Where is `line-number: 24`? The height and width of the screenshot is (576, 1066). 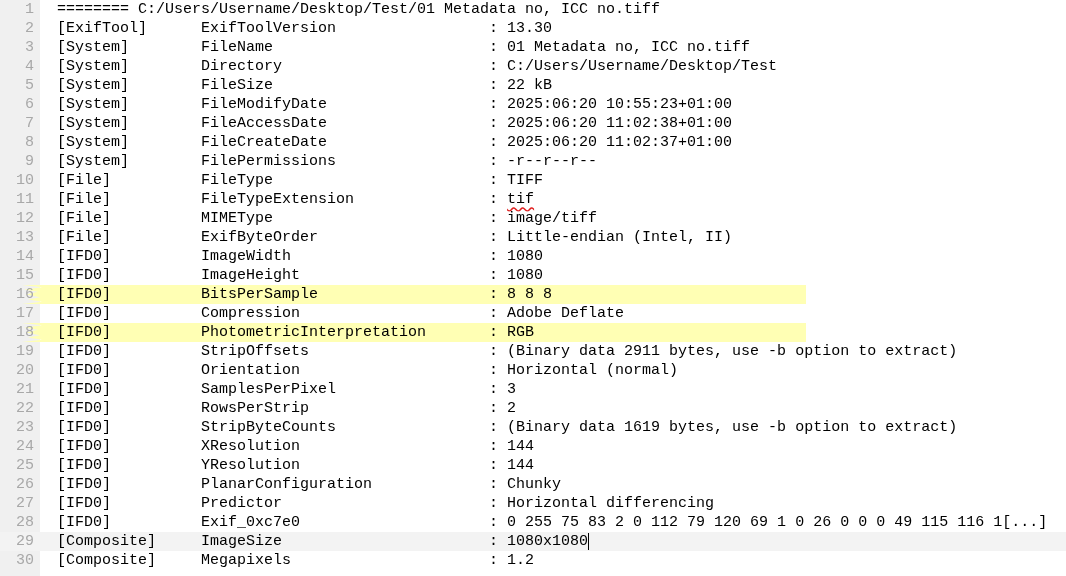
line-number: 24 is located at coordinates (24, 446).